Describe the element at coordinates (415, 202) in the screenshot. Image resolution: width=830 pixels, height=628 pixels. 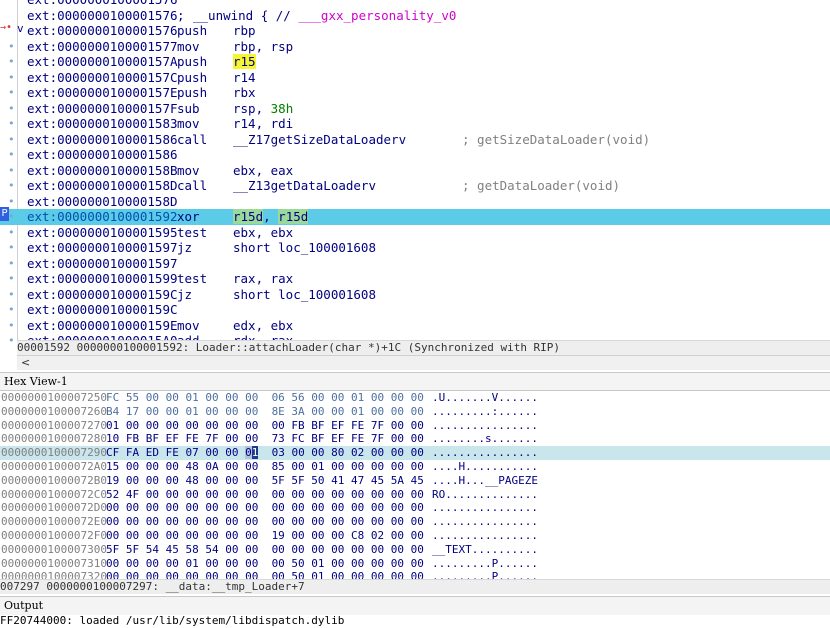
I see `disasm-line: • ext:000000010000158D` at that location.